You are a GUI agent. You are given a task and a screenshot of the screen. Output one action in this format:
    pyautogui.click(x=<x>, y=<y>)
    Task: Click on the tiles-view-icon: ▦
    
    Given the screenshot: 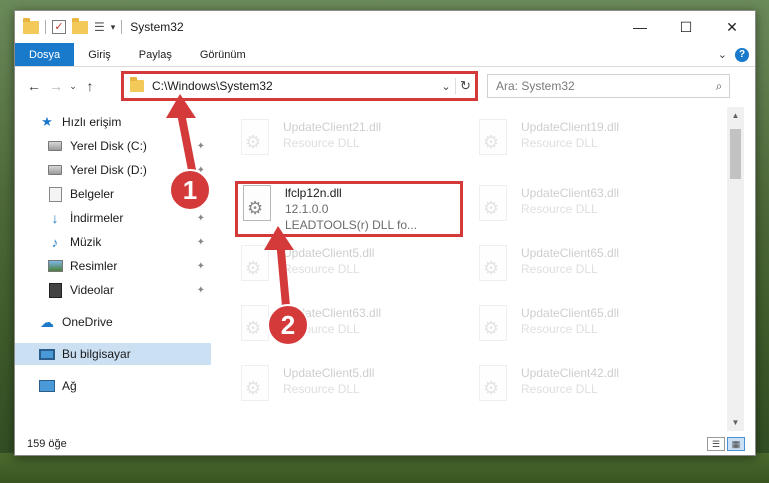 What is the action you would take?
    pyautogui.click(x=736, y=444)
    